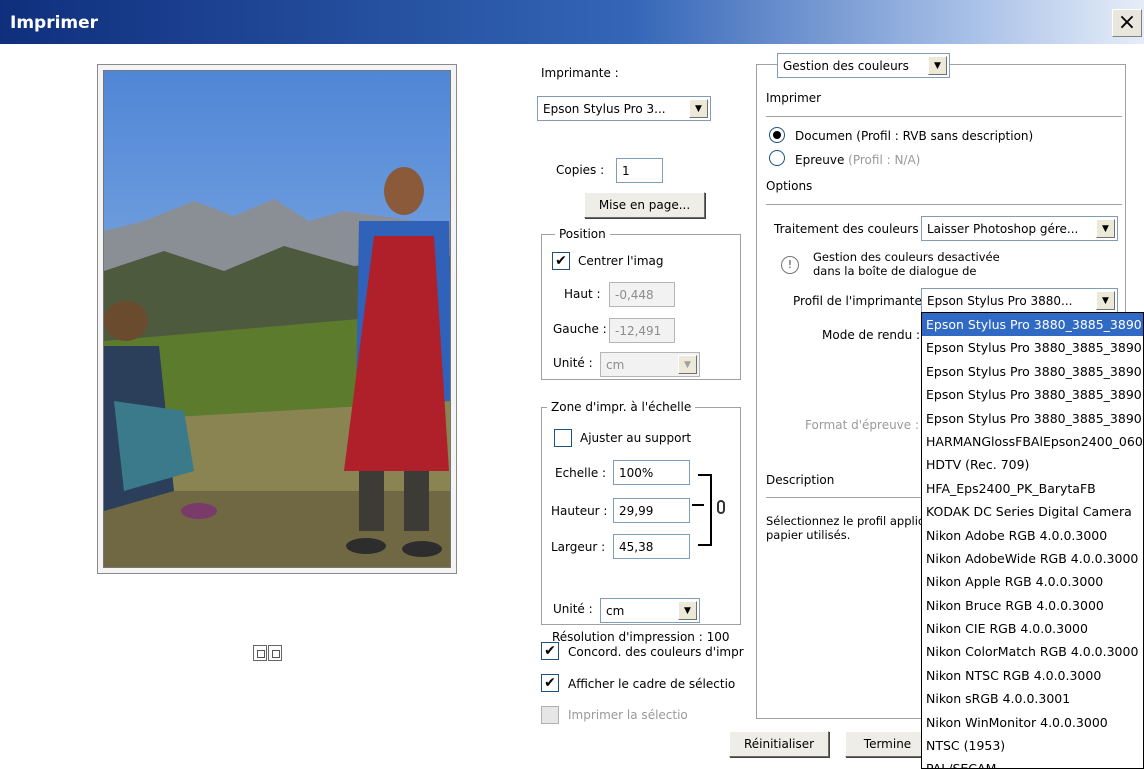 The height and width of the screenshot is (769, 1144). I want to click on link-chain-icon, so click(721, 507).